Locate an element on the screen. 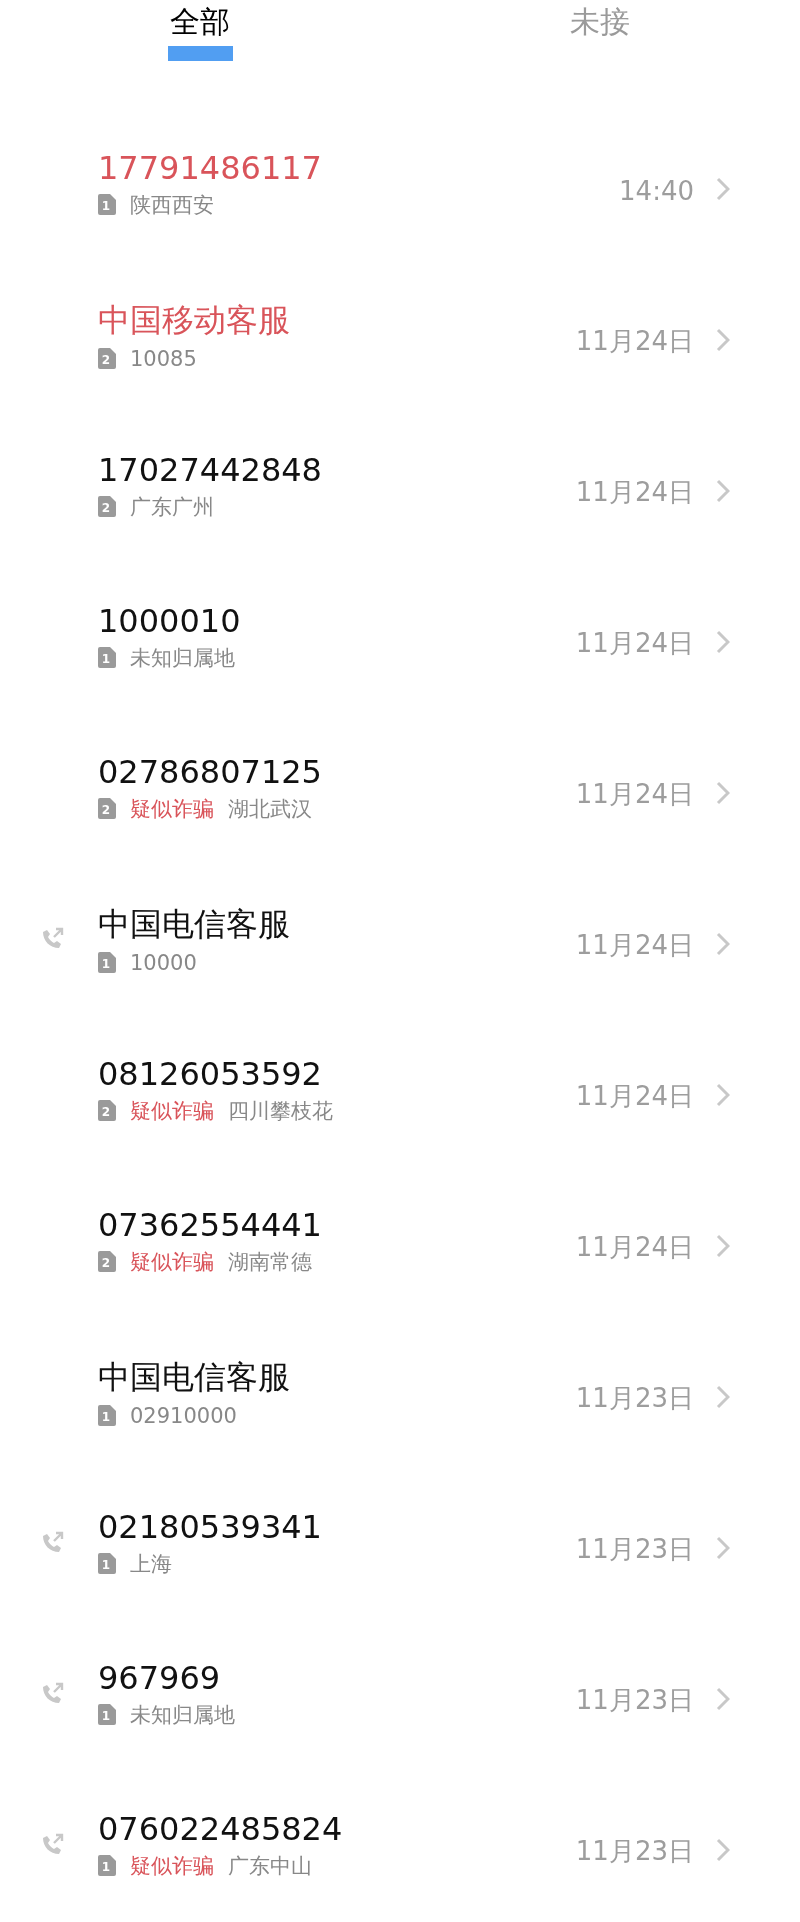  call-detail: 10000 is located at coordinates (163, 962).